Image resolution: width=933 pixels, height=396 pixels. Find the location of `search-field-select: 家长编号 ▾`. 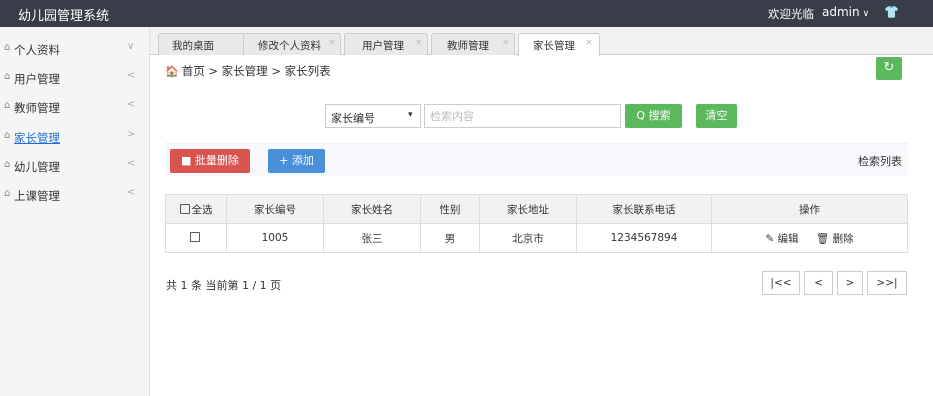

search-field-select: 家长编号 ▾ is located at coordinates (373, 116).